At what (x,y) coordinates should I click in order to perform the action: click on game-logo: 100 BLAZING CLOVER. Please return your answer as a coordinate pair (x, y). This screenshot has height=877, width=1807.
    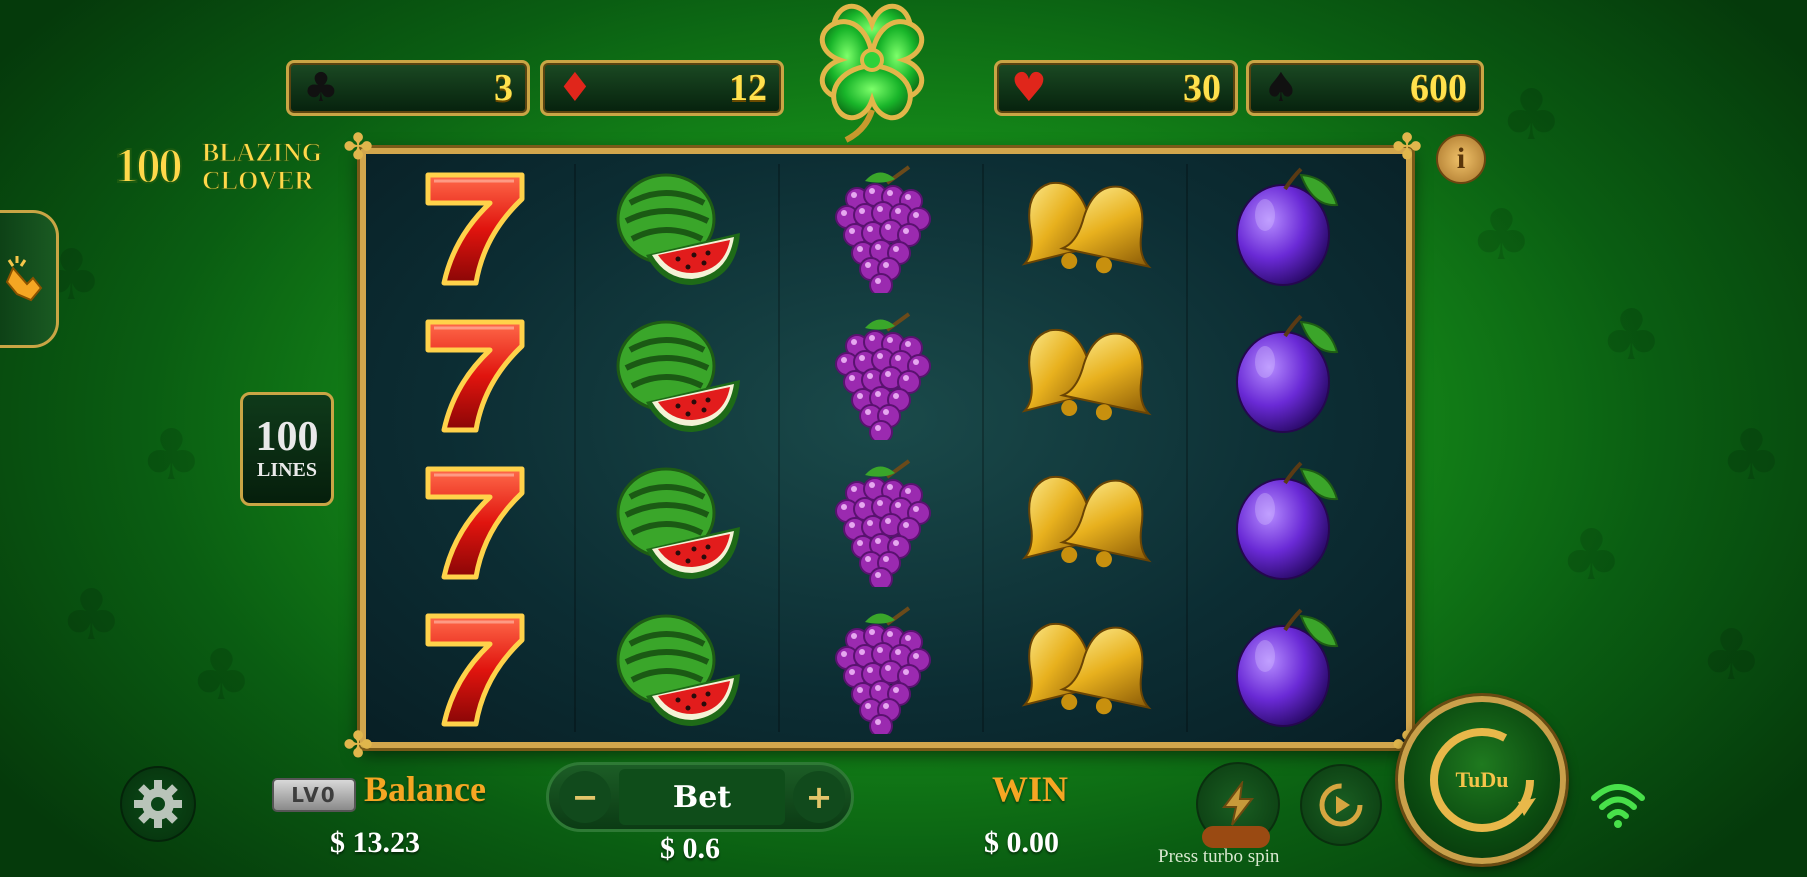
    Looking at the image, I should click on (223, 166).